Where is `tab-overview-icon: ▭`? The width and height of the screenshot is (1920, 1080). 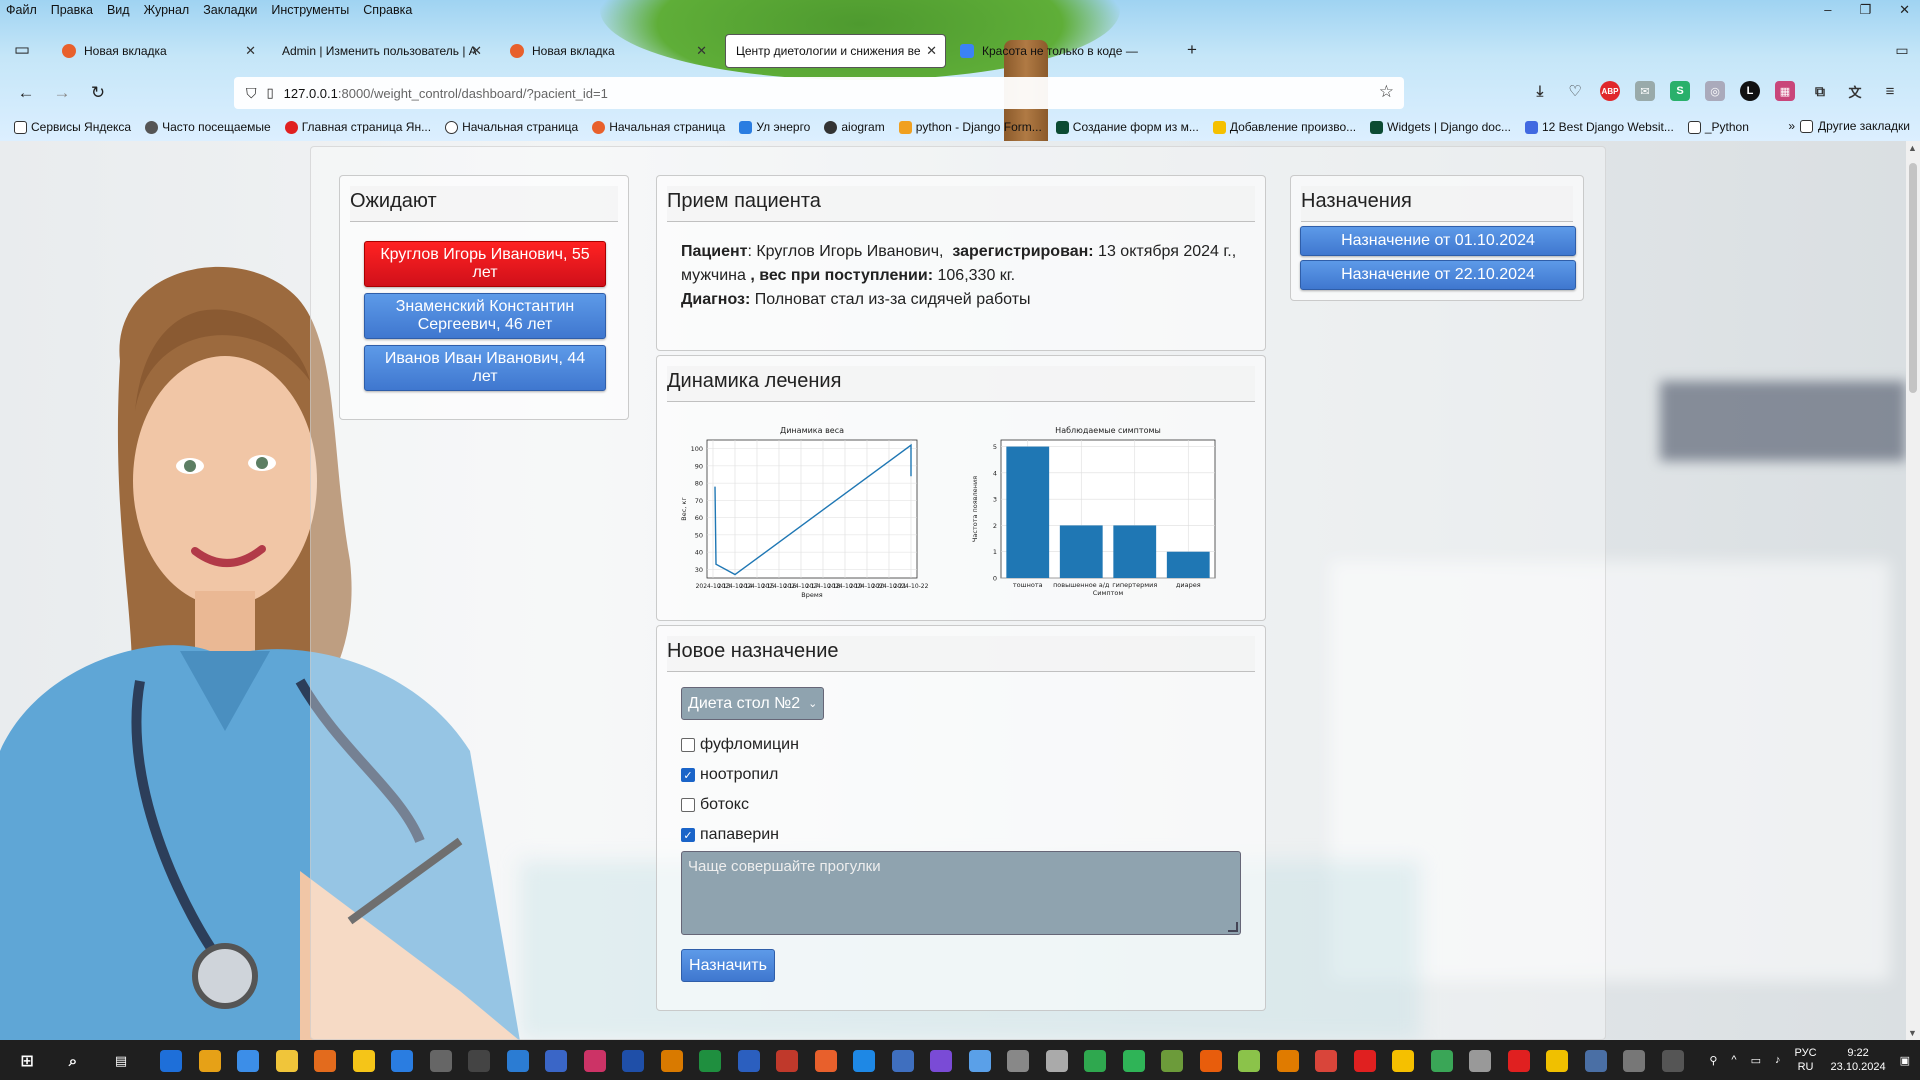
tab-overview-icon: ▭ is located at coordinates (1902, 50).